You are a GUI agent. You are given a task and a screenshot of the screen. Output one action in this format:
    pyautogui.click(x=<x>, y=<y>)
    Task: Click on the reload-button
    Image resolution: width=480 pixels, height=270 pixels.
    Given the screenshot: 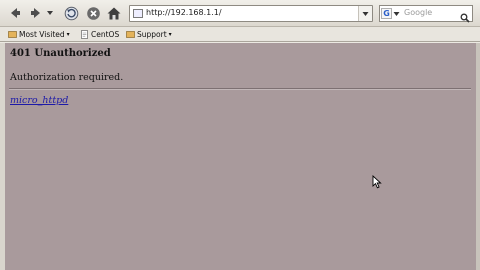 What is the action you would take?
    pyautogui.click(x=71, y=13)
    